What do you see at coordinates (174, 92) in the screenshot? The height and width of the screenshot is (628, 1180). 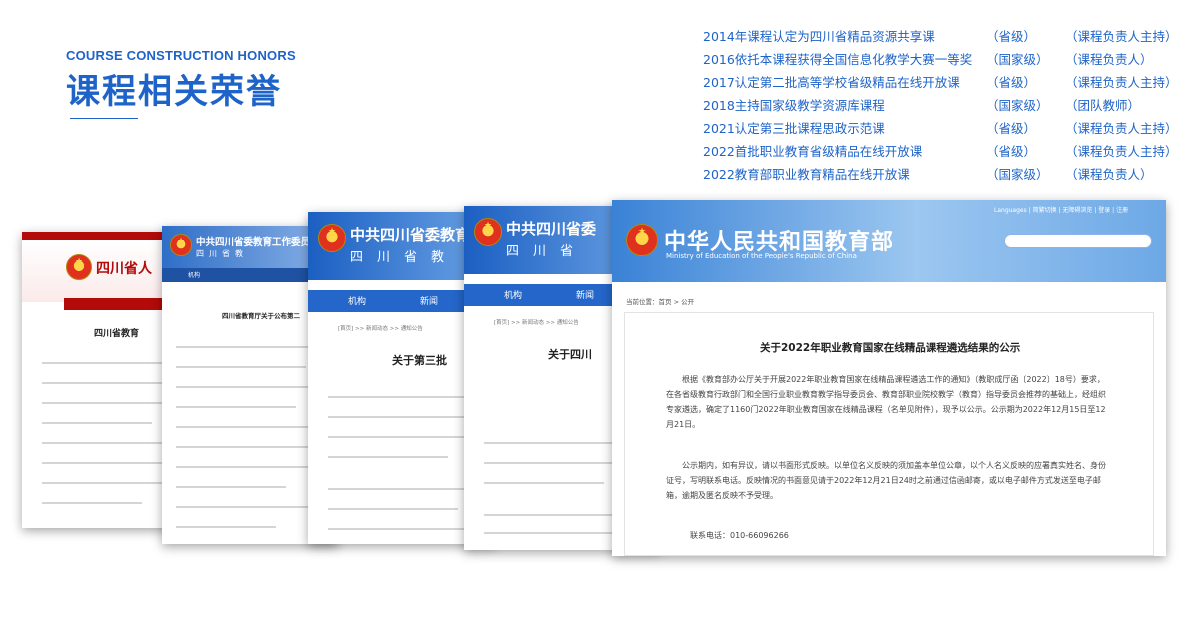 I see `section-title: 课程相关荣誉` at bounding box center [174, 92].